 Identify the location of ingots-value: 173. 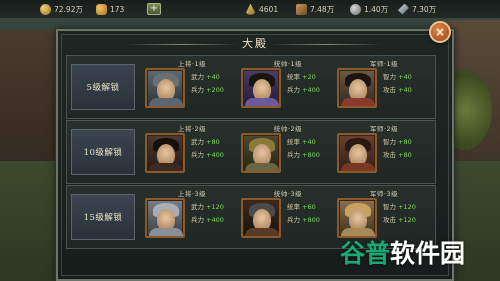
(117, 9).